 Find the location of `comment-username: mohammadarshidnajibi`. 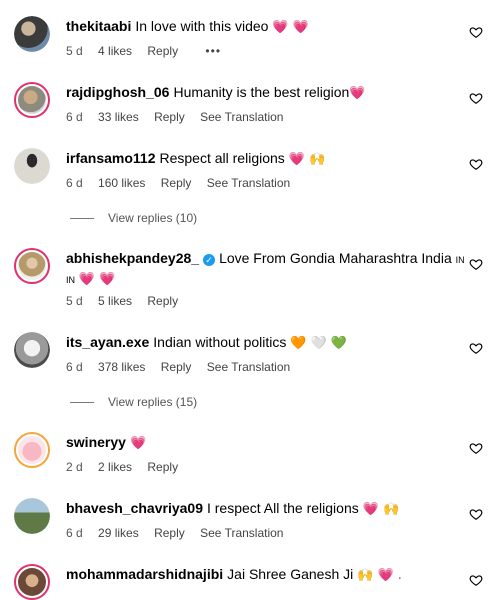

comment-username: mohammadarshidnajibi is located at coordinates (144, 574).